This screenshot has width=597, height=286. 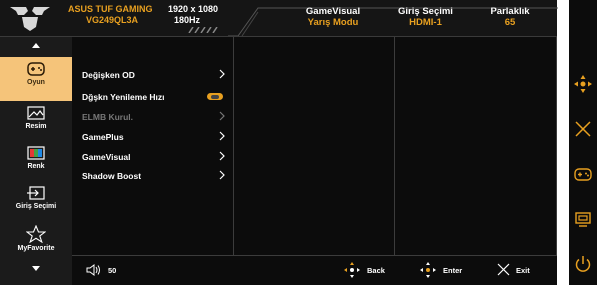 I want to click on volume-value: 50, so click(x=112, y=270).